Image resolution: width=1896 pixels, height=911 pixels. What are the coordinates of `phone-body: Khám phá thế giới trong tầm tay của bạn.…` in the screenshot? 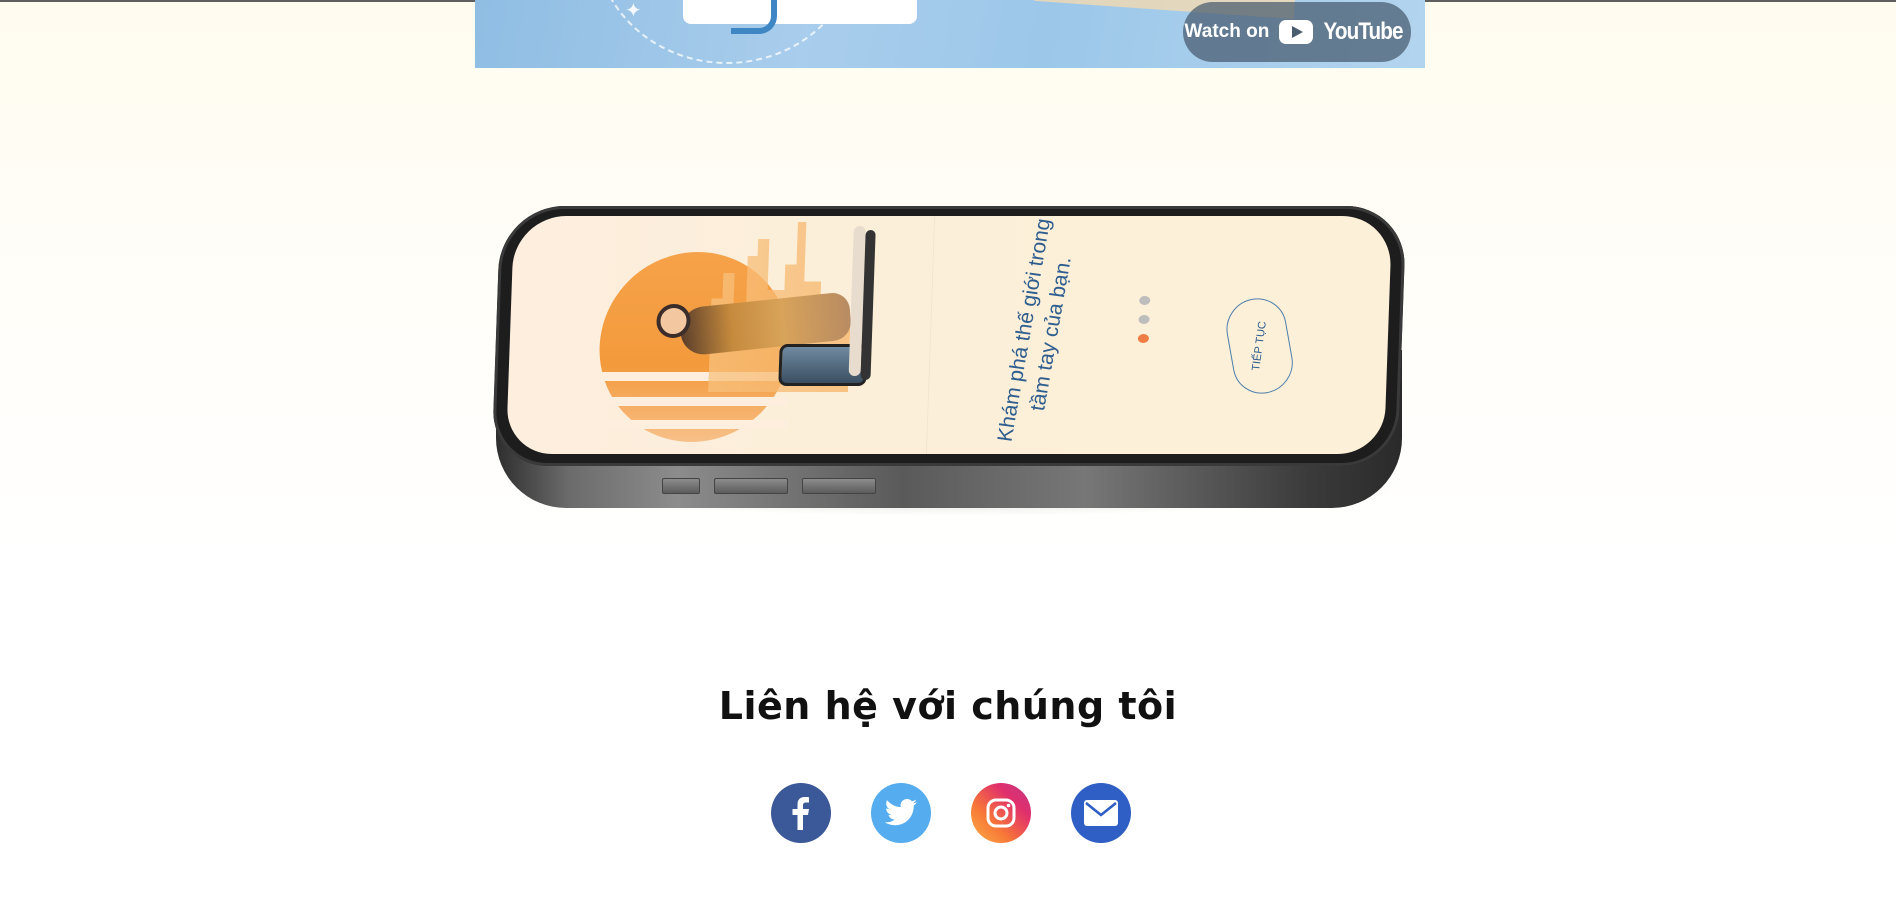 It's located at (949, 336).